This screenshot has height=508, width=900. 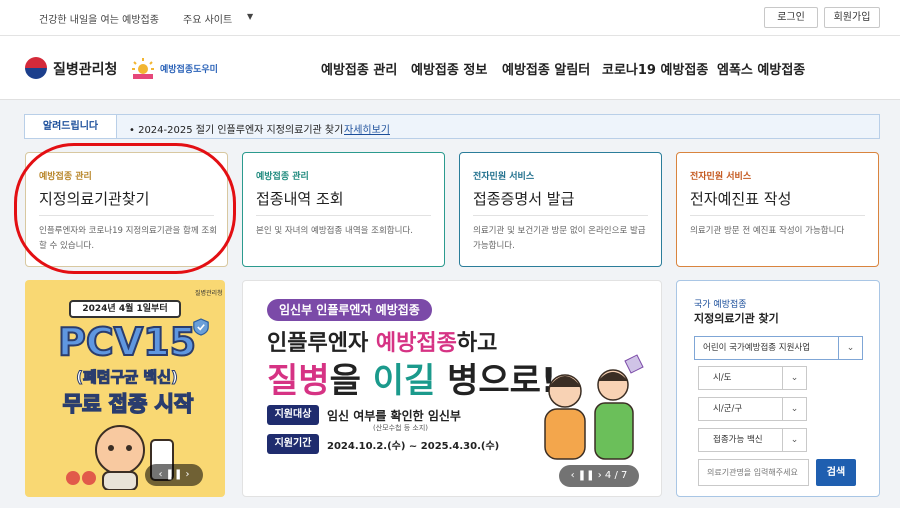 What do you see at coordinates (189, 68) in the screenshot?
I see `vaccine-helper-logo-text: 예방접종도우미` at bounding box center [189, 68].